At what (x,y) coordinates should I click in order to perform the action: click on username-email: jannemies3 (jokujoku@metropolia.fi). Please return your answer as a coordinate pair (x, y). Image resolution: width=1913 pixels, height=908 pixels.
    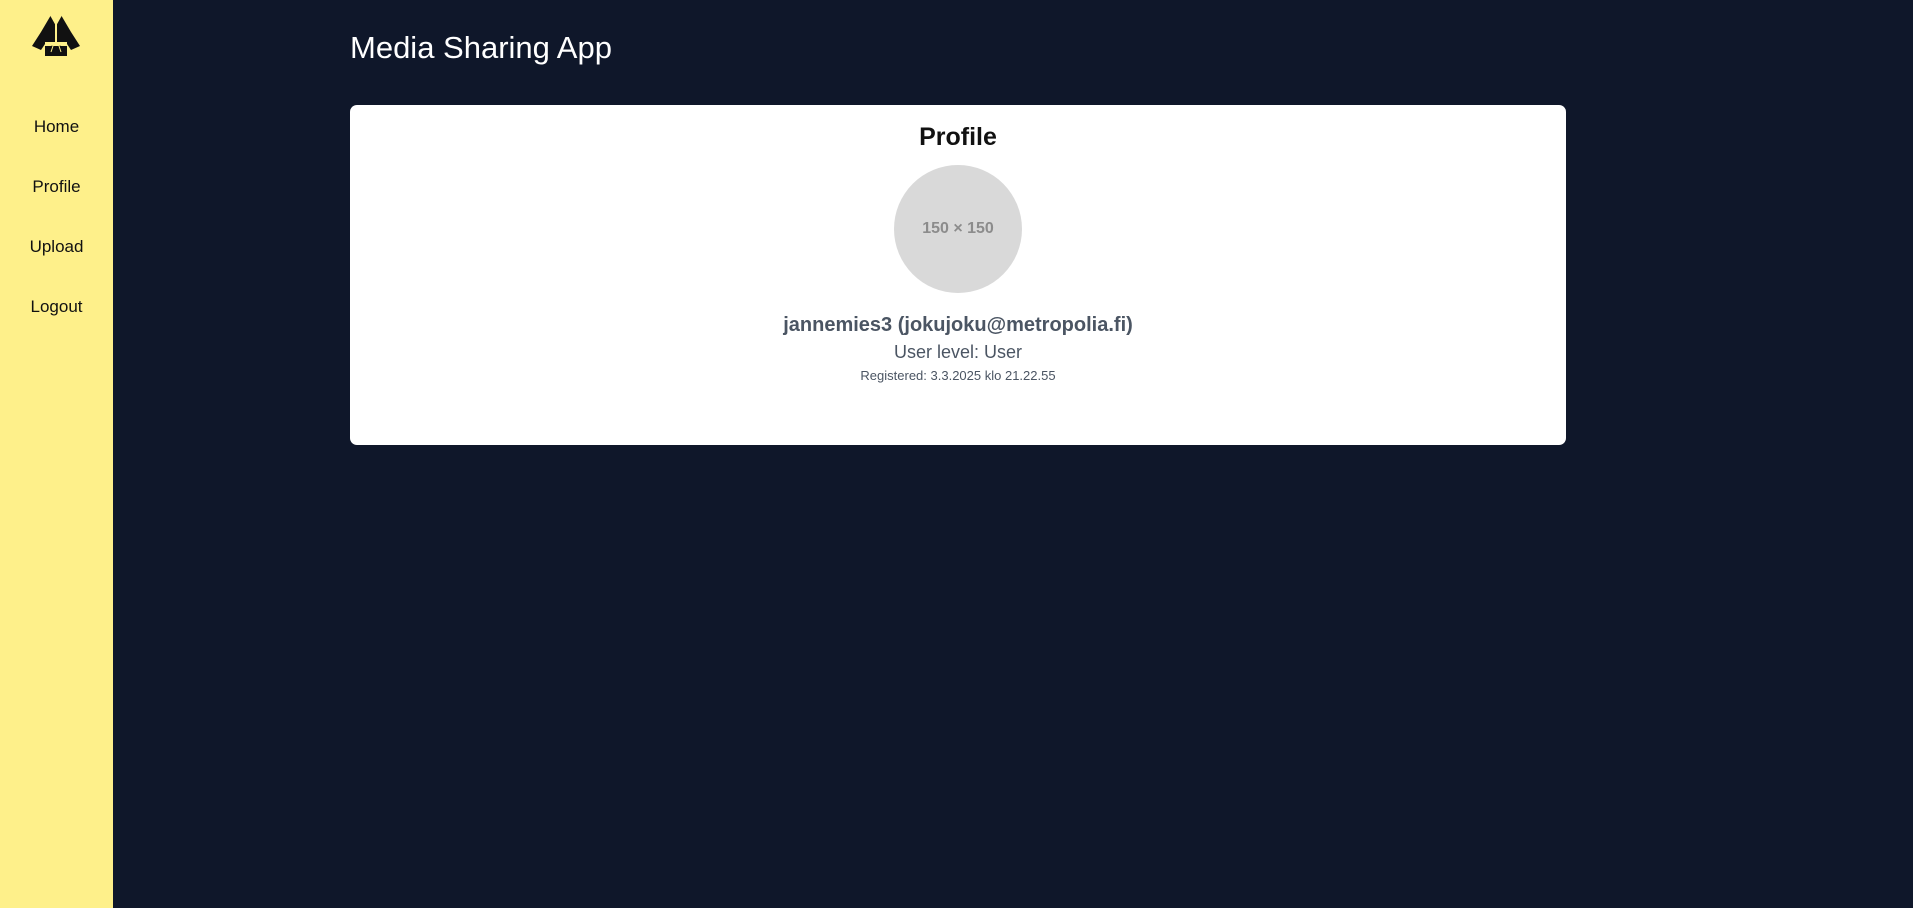
    Looking at the image, I should click on (958, 325).